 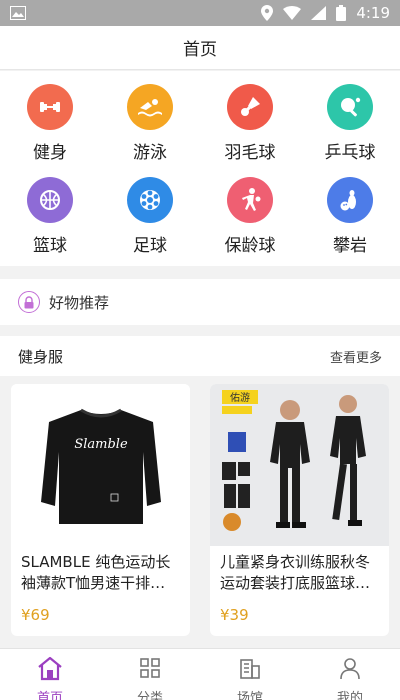 I want to click on bowling-player-icon, so click(x=250, y=200).